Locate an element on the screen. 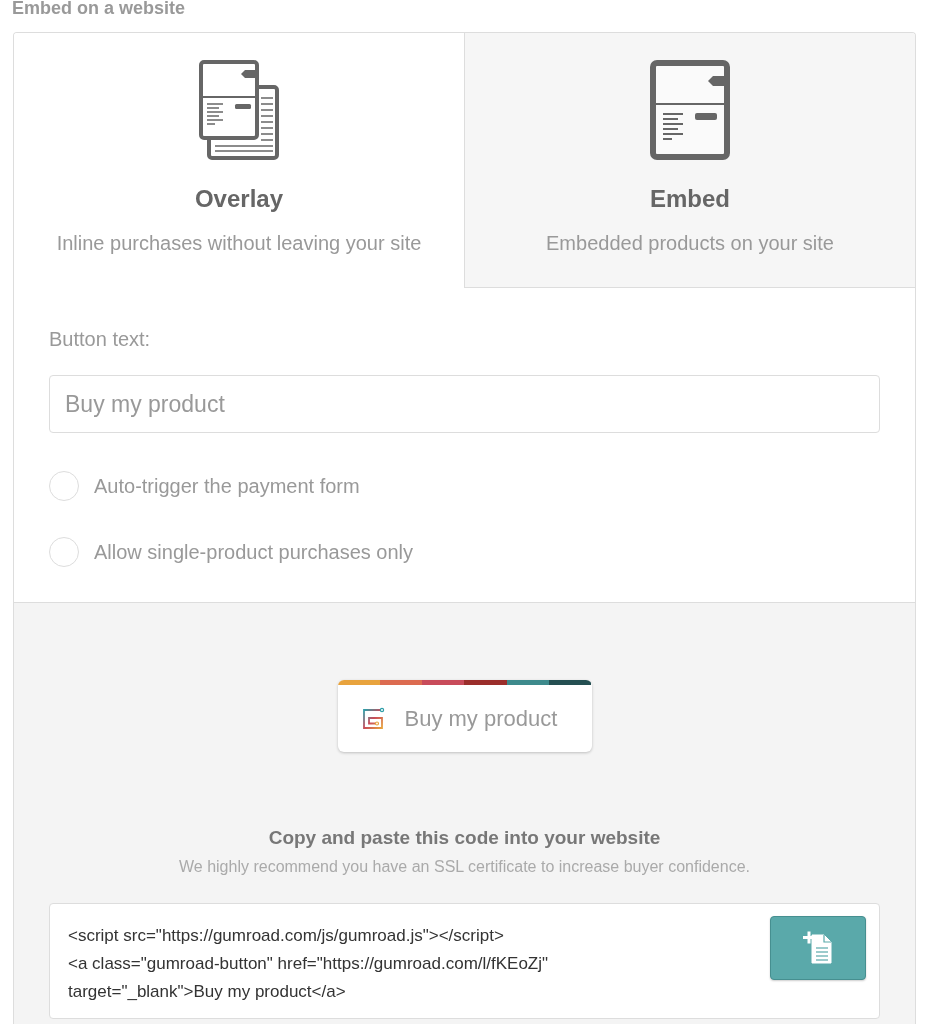  buy-button-preview: Buy my product is located at coordinates (464, 716).